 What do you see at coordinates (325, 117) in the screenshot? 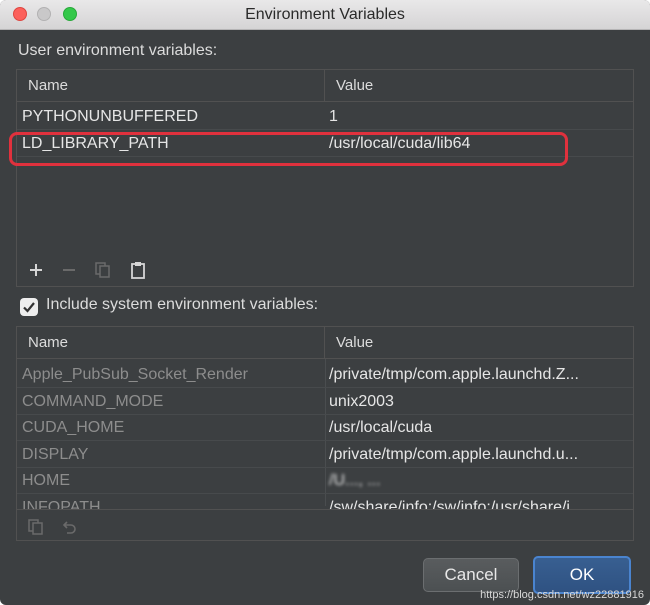
I see `user-env-row: PYTHONUNBUFFERED 1` at bounding box center [325, 117].